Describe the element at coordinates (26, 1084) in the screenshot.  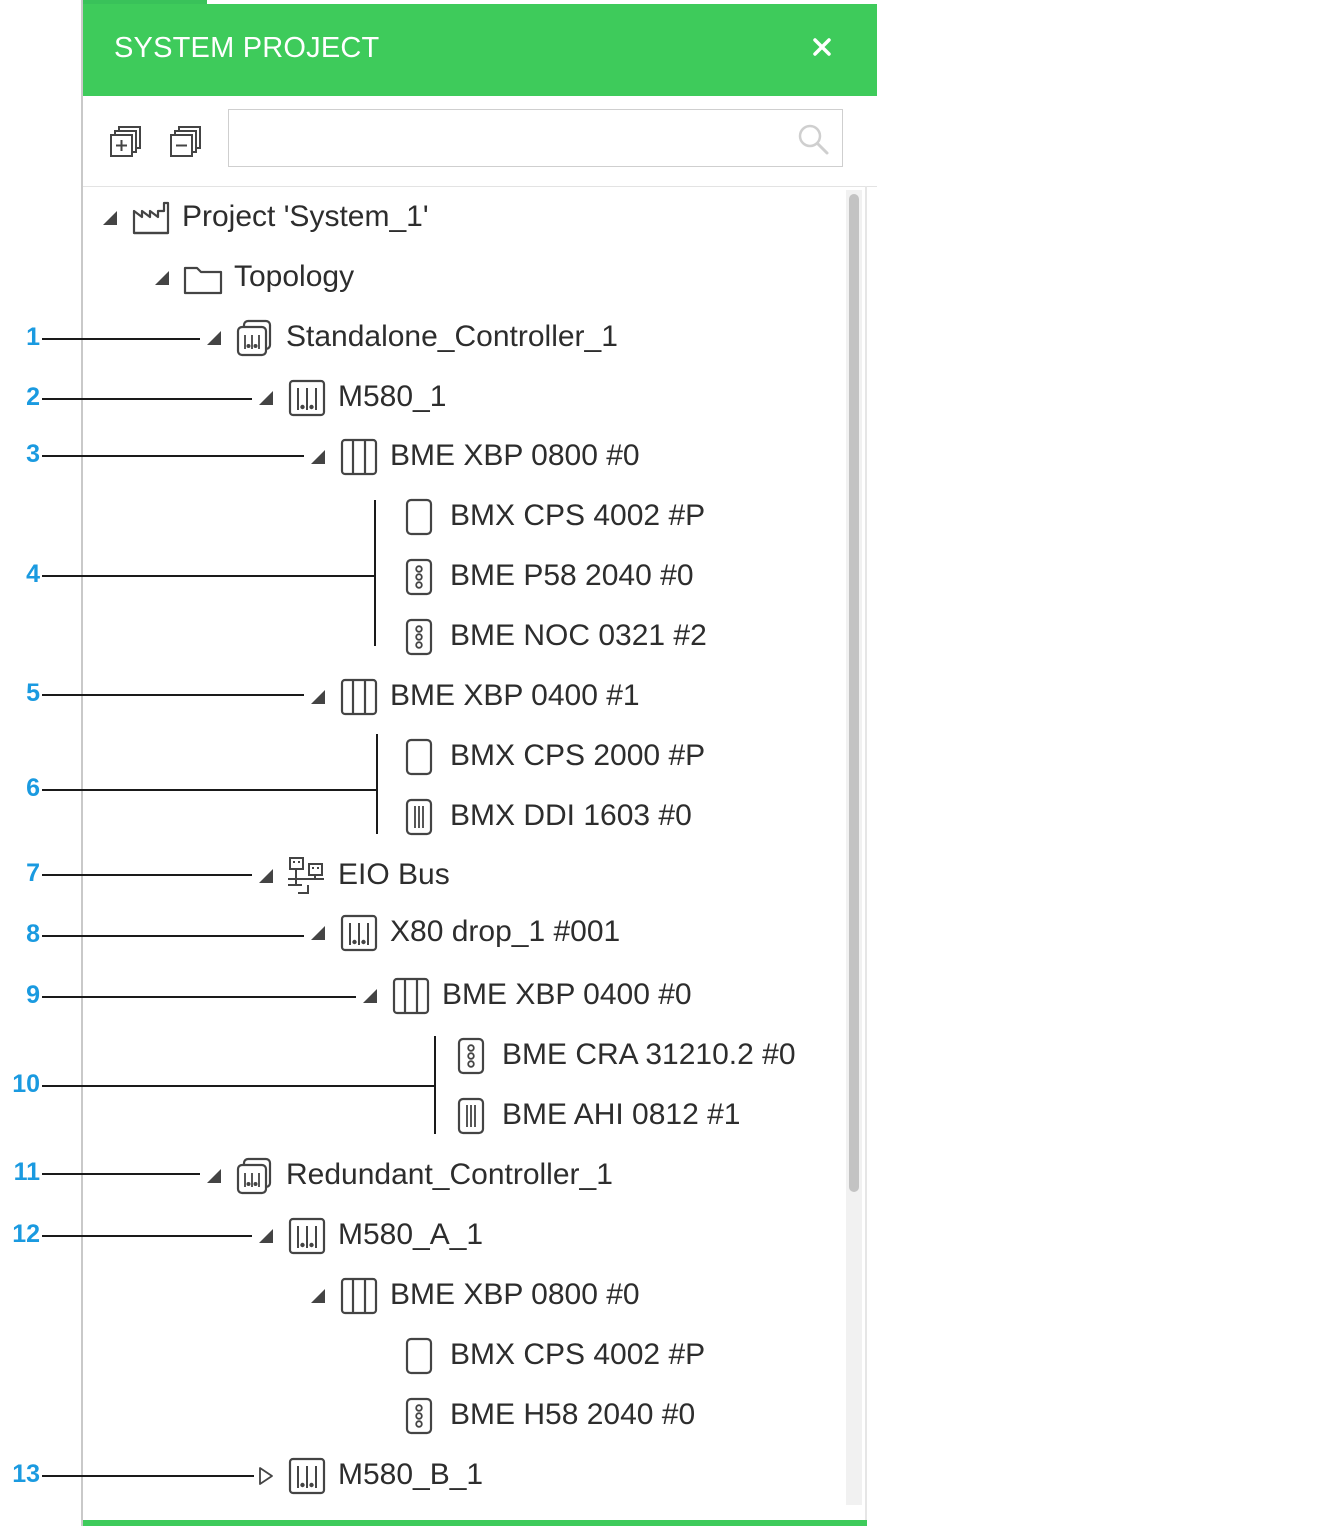
I see `callout-number: 10` at that location.